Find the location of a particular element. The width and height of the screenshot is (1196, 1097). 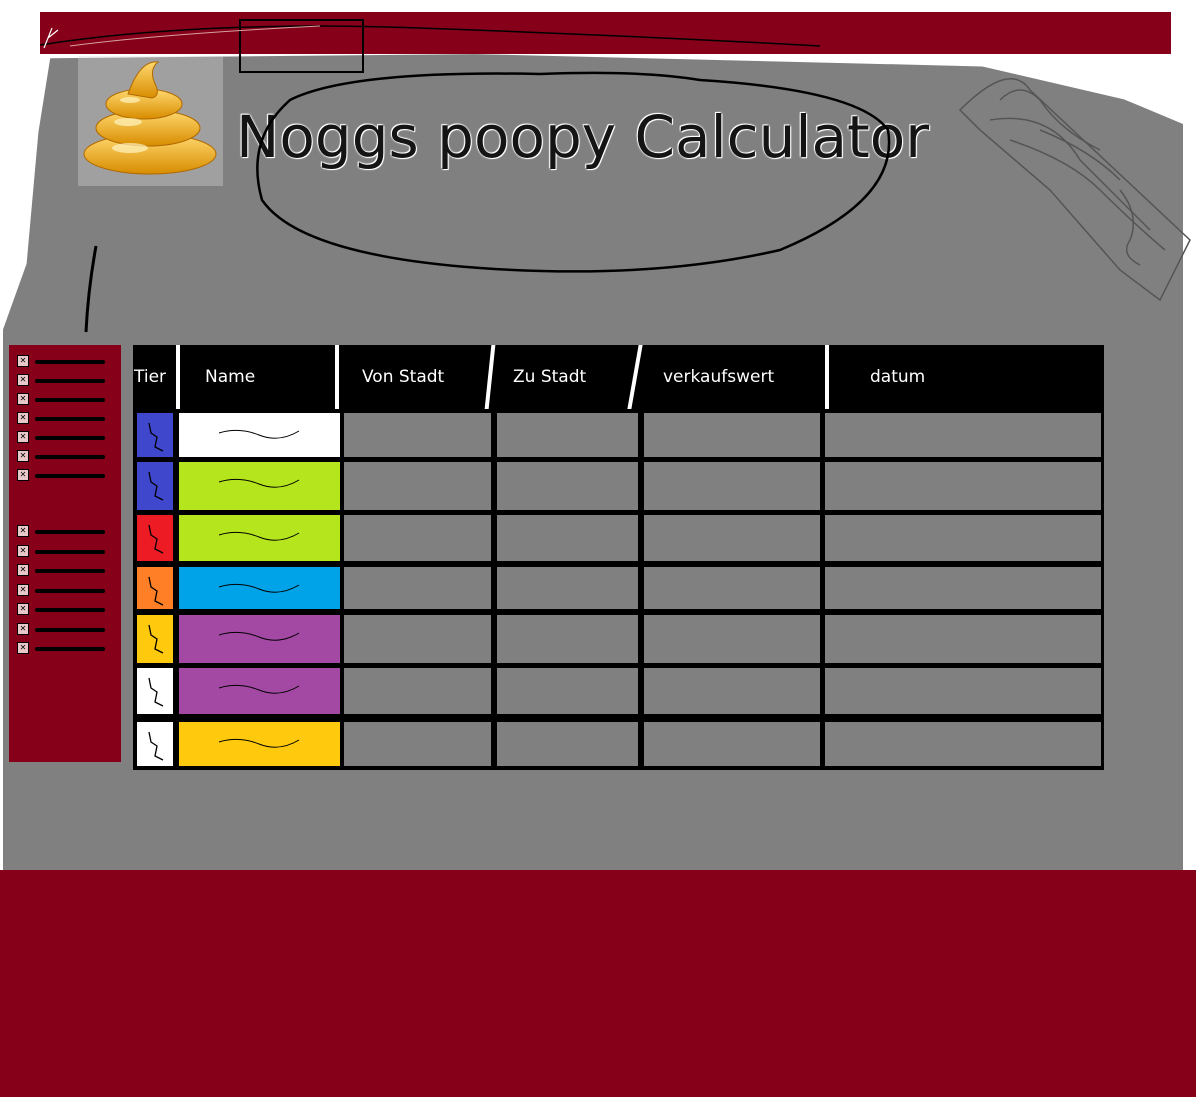

column-header-tier: Tier is located at coordinates (150, 377).